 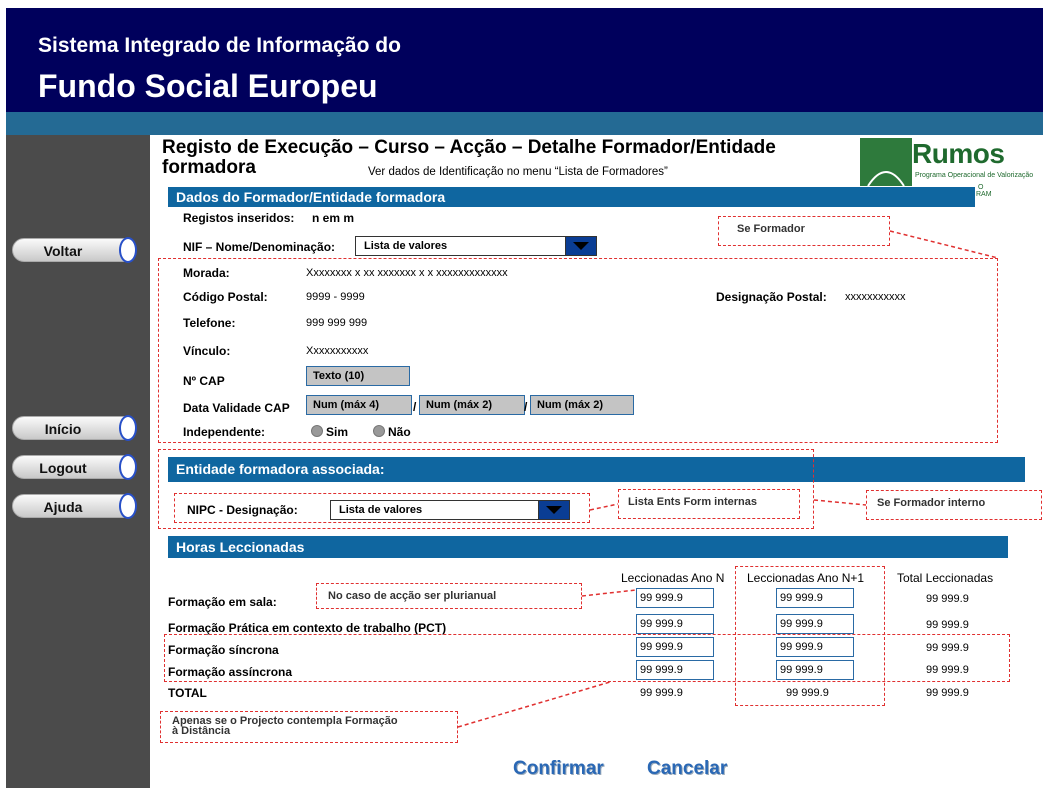 What do you see at coordinates (687, 769) in the screenshot?
I see `cancelar-button: Cancelar` at bounding box center [687, 769].